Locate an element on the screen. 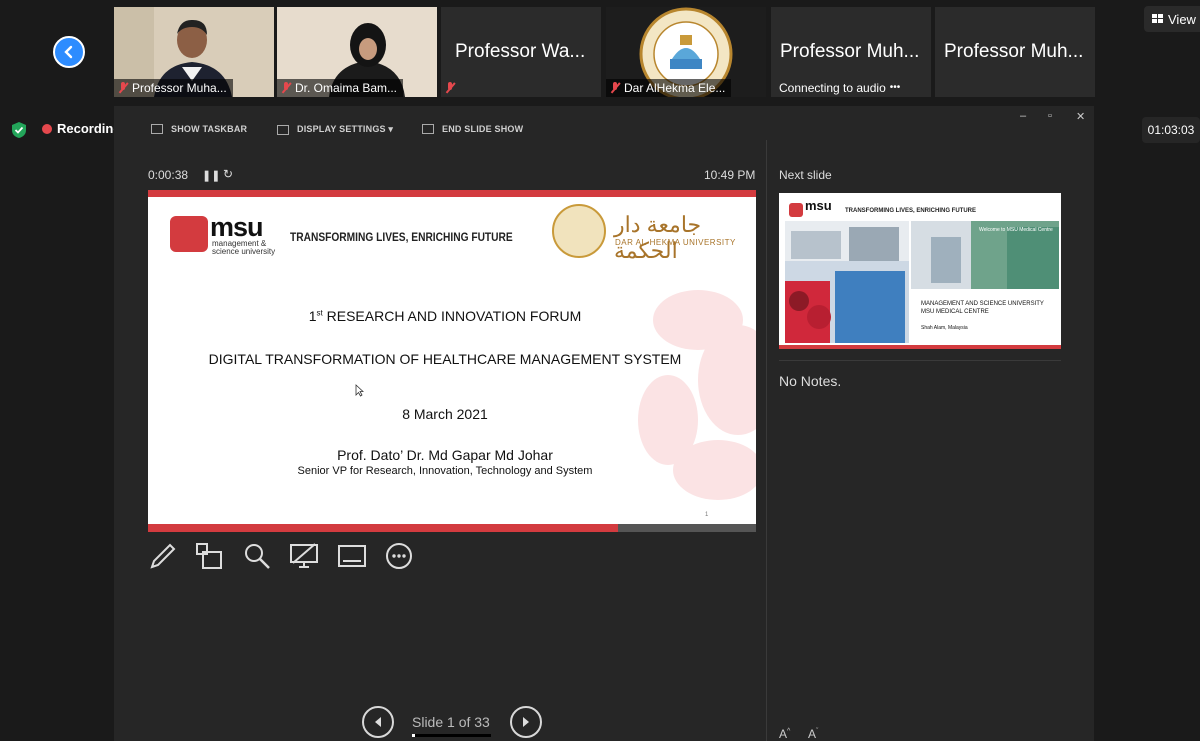 The width and height of the screenshot is (1200, 741). more-options-icon is located at coordinates (399, 556).